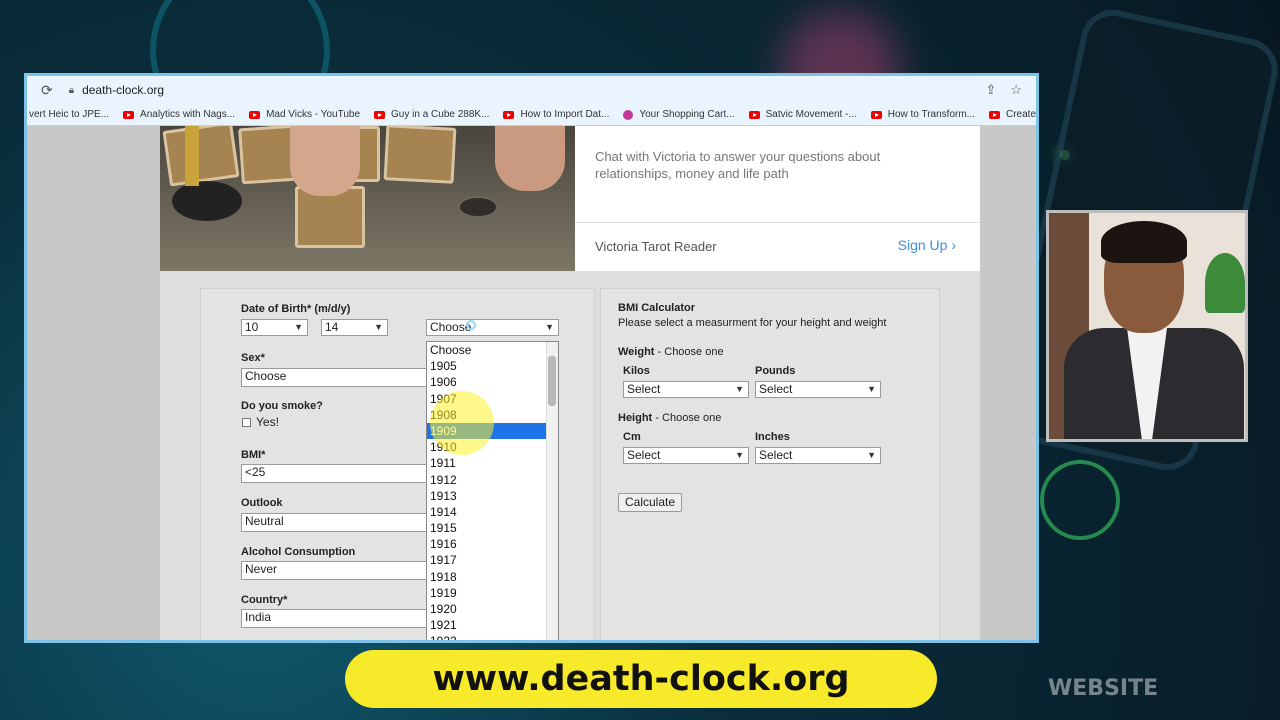 The image size is (1280, 720). Describe the element at coordinates (686, 455) in the screenshot. I see `cm-select: Select ▼` at that location.